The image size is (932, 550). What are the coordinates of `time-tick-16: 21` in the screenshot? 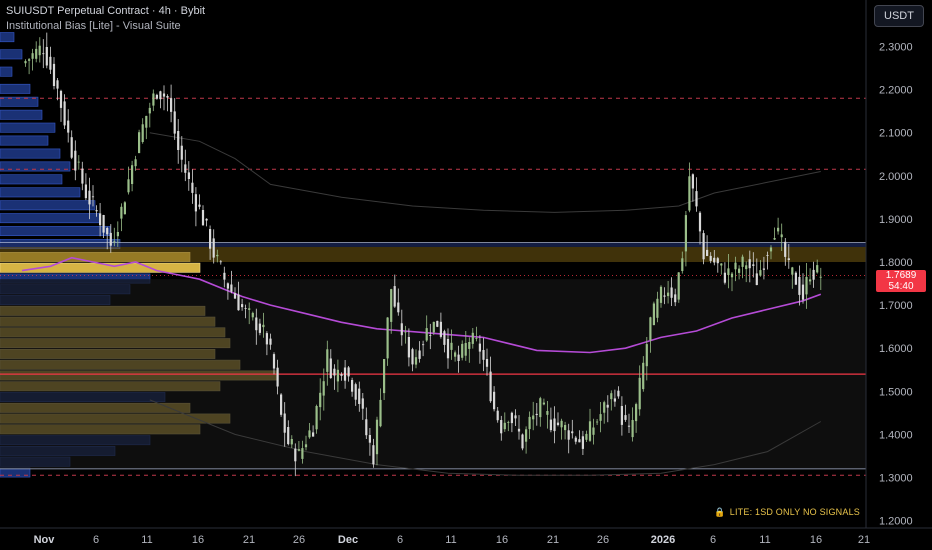 It's located at (864, 540).